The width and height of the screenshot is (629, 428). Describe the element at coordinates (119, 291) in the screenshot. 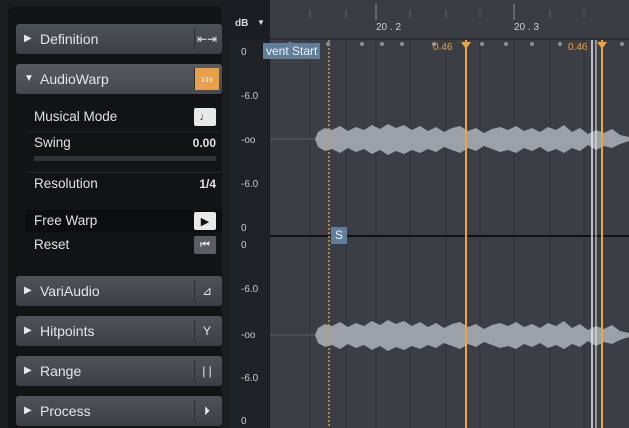

I see `section-variaudio: ▶ VariAudio ⊿` at that location.